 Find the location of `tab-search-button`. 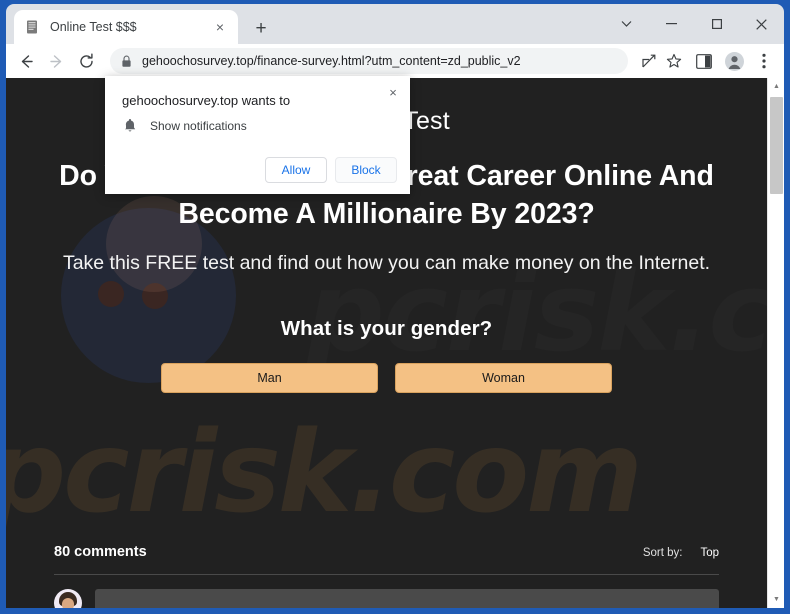

tab-search-button is located at coordinates (626, 24).